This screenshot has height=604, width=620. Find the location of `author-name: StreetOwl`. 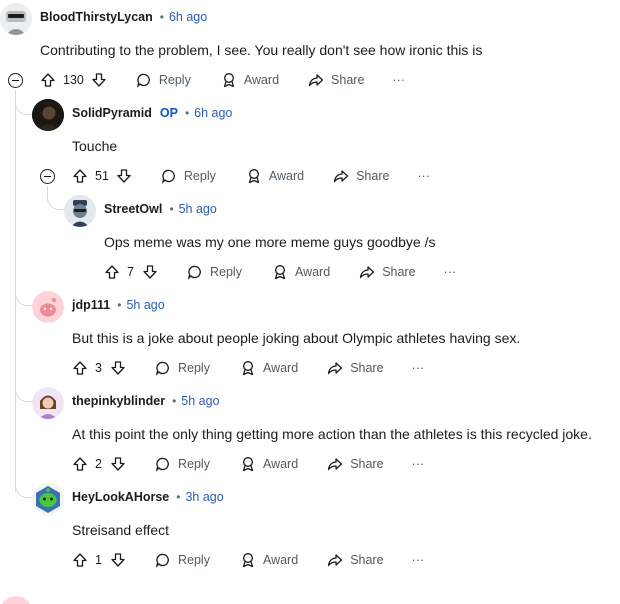

author-name: StreetOwl is located at coordinates (133, 209).